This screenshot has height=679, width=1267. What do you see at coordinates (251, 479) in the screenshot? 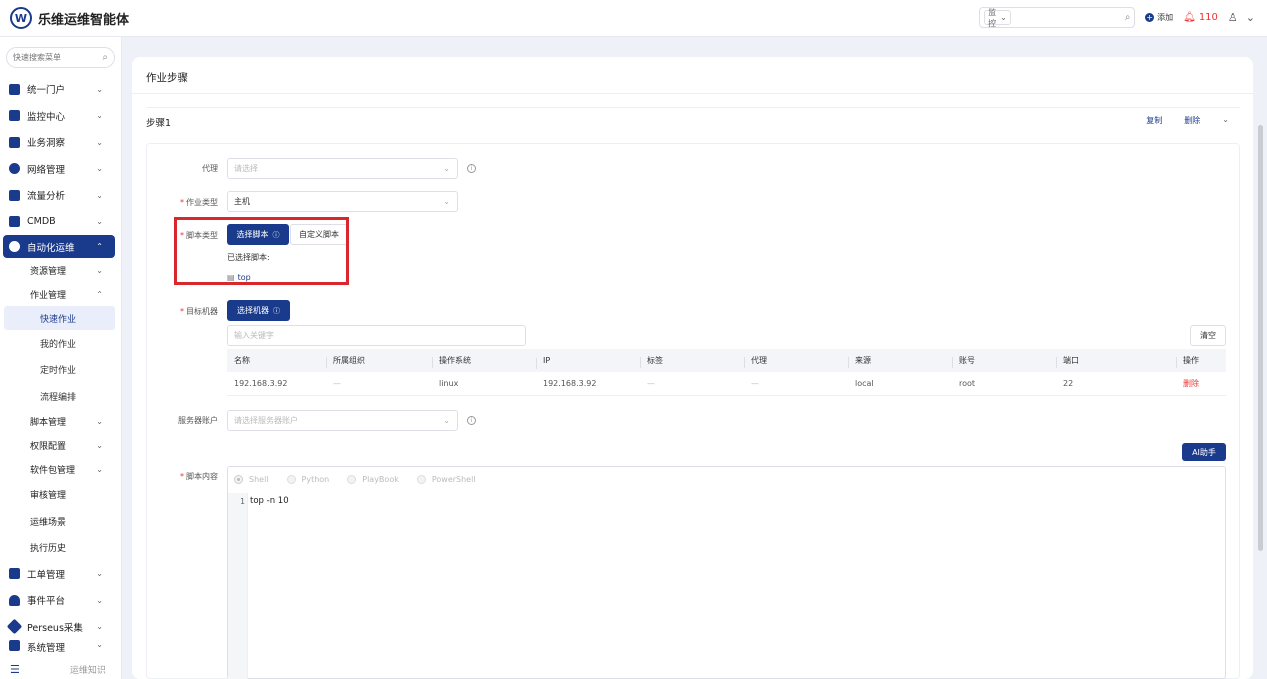
I see `radio-shell: Shell` at bounding box center [251, 479].